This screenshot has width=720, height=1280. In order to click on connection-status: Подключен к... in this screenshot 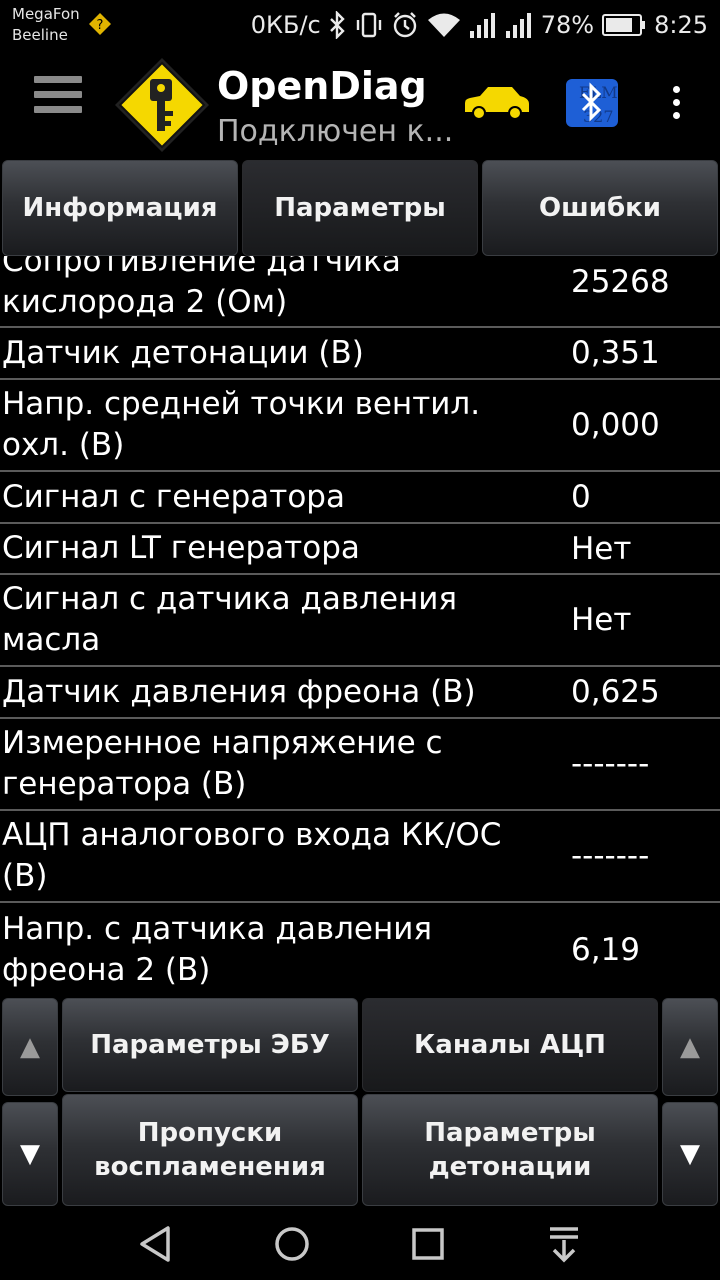, I will do `click(335, 131)`.